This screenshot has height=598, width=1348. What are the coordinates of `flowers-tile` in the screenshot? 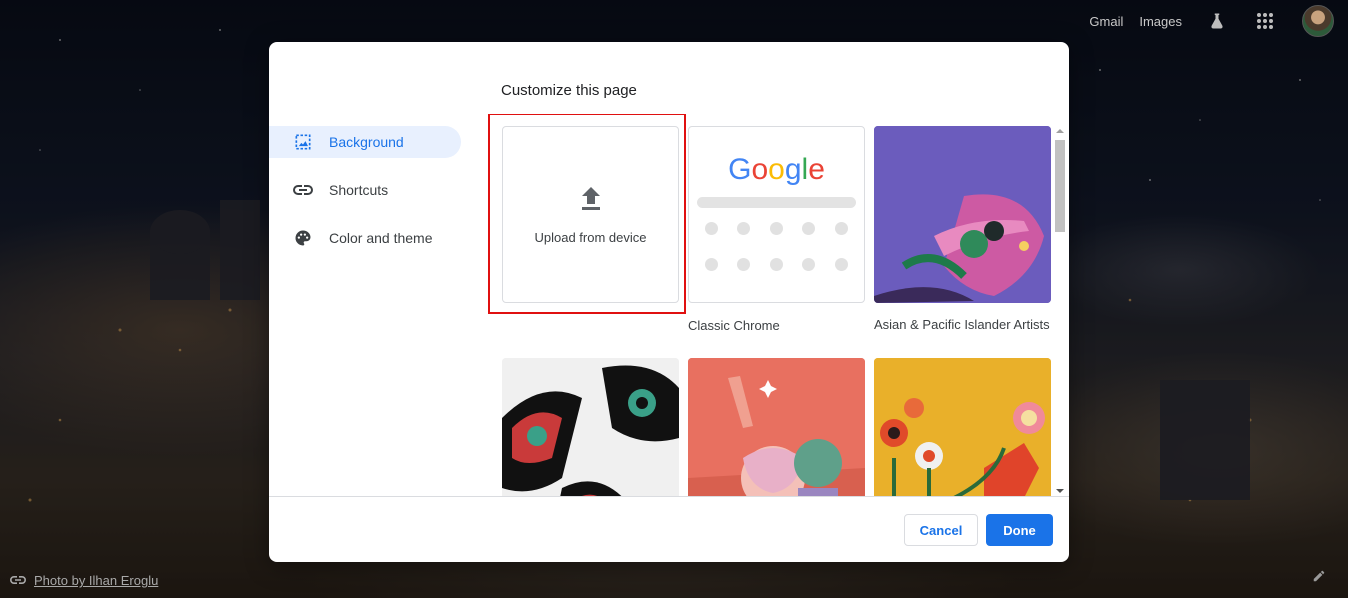 It's located at (962, 427).